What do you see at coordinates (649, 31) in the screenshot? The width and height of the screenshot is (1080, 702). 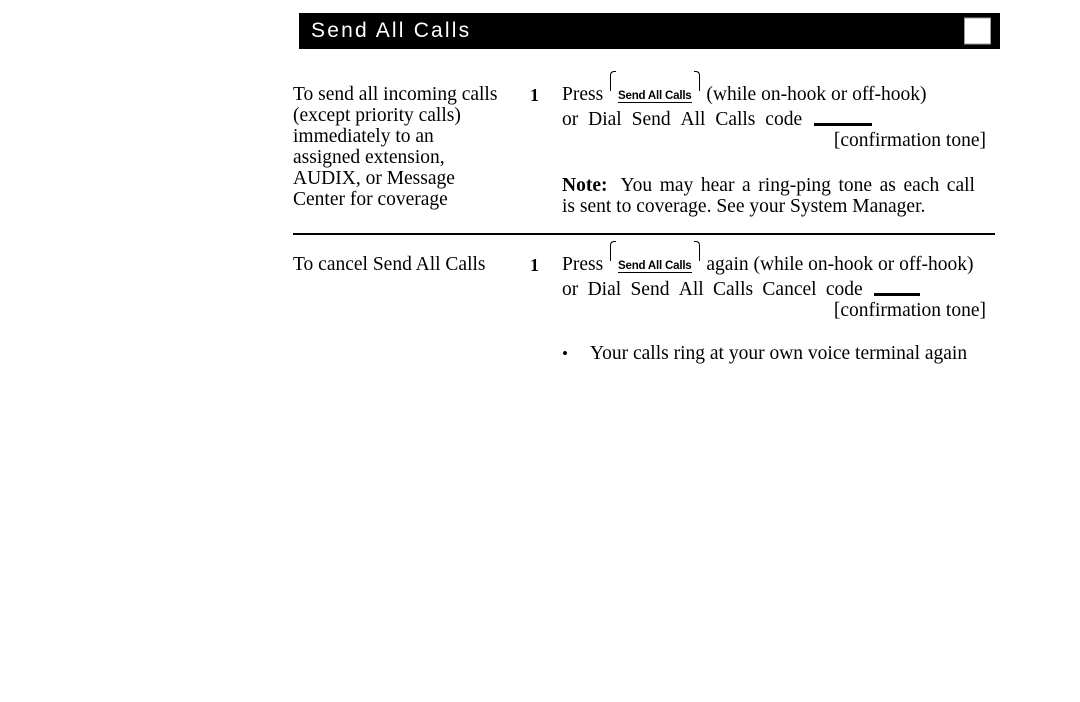 I see `page-header-bar: Send All Calls` at bounding box center [649, 31].